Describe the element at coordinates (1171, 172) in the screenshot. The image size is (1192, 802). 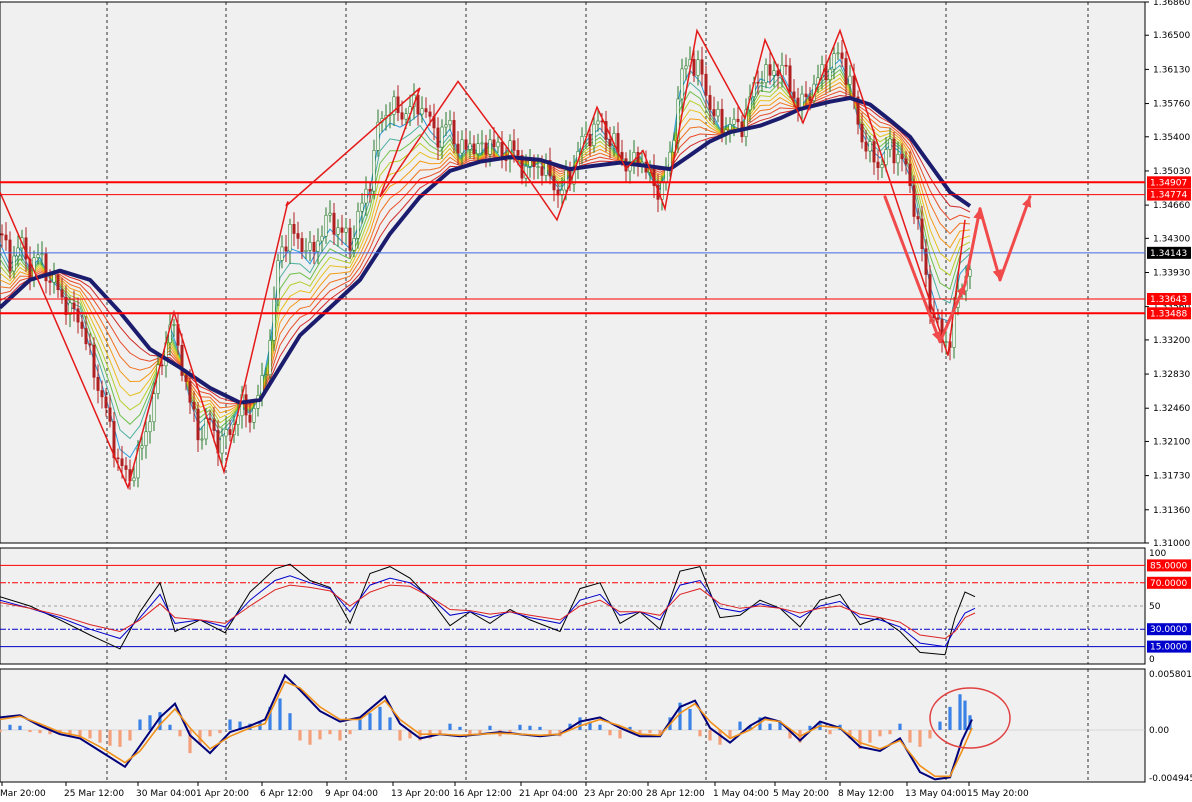
I see `price-tick-label: 1.35030` at that location.